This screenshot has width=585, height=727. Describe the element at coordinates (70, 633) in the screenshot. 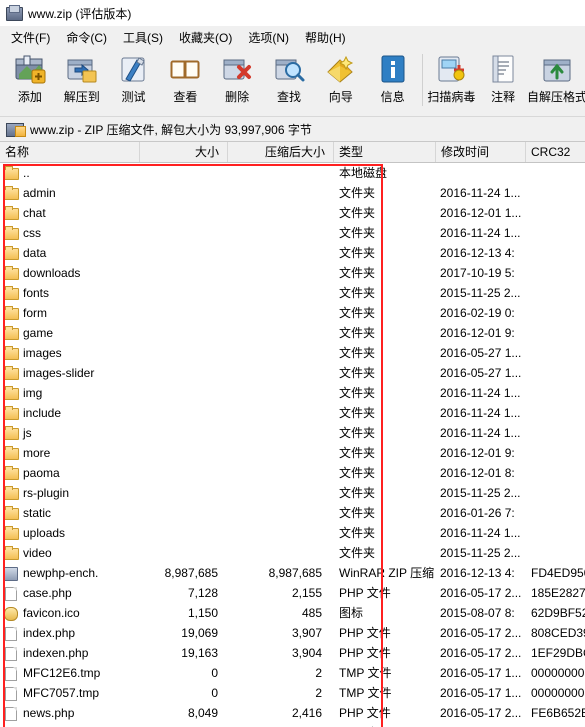

I see `file-name-cell: index.php` at that location.